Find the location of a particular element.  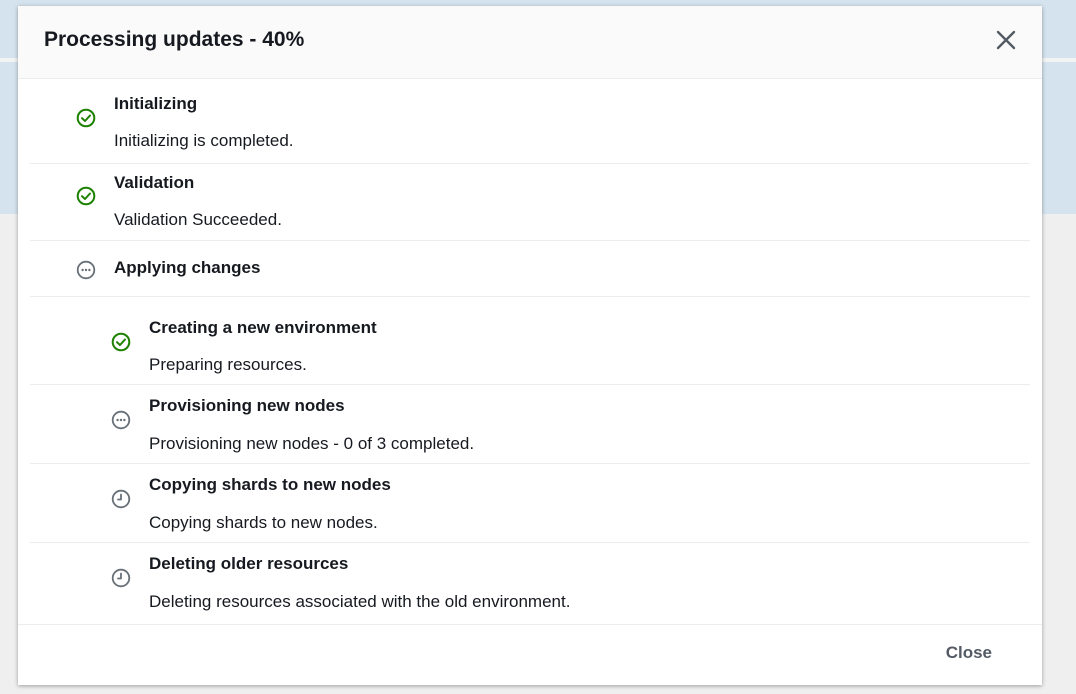

close-button: Close is located at coordinates (969, 653).